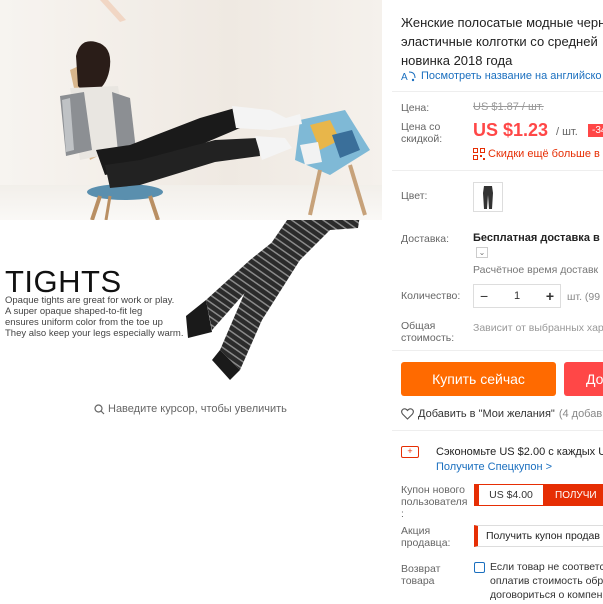 The width and height of the screenshot is (603, 604). I want to click on returns-label: Возврат товара, so click(420, 575).